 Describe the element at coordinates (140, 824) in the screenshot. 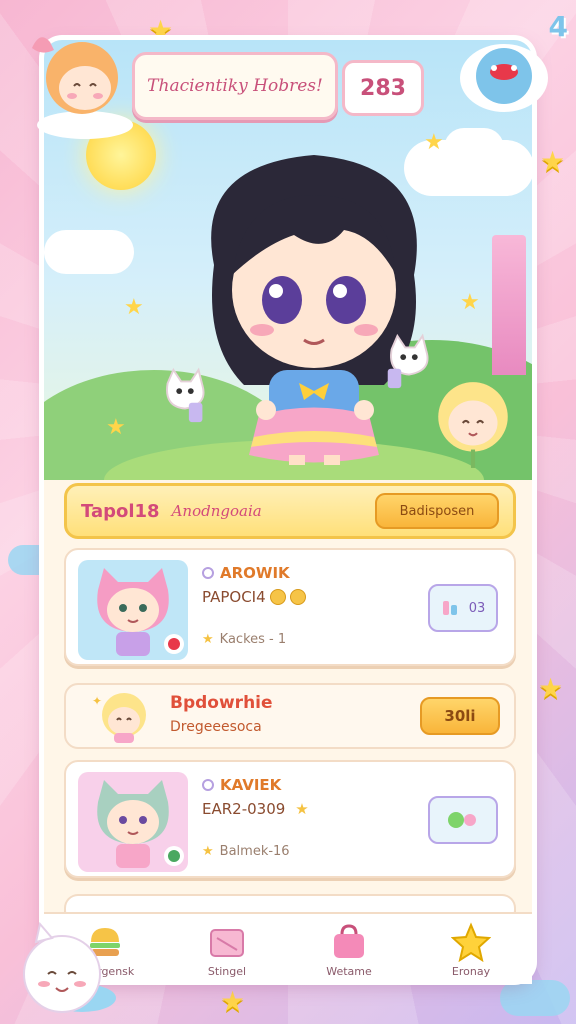

I see `green-cat-girl-portrait` at that location.